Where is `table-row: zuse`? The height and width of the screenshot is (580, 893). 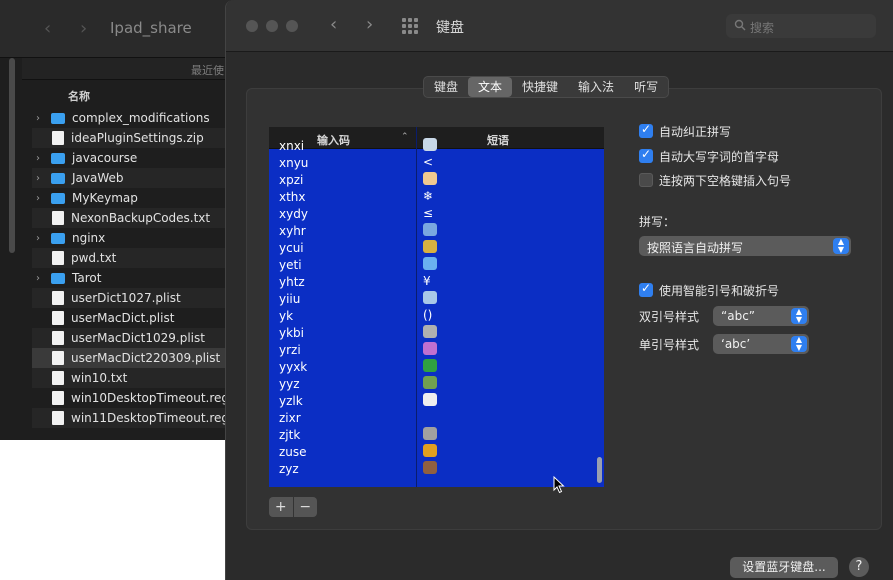
table-row: zuse is located at coordinates (436, 452).